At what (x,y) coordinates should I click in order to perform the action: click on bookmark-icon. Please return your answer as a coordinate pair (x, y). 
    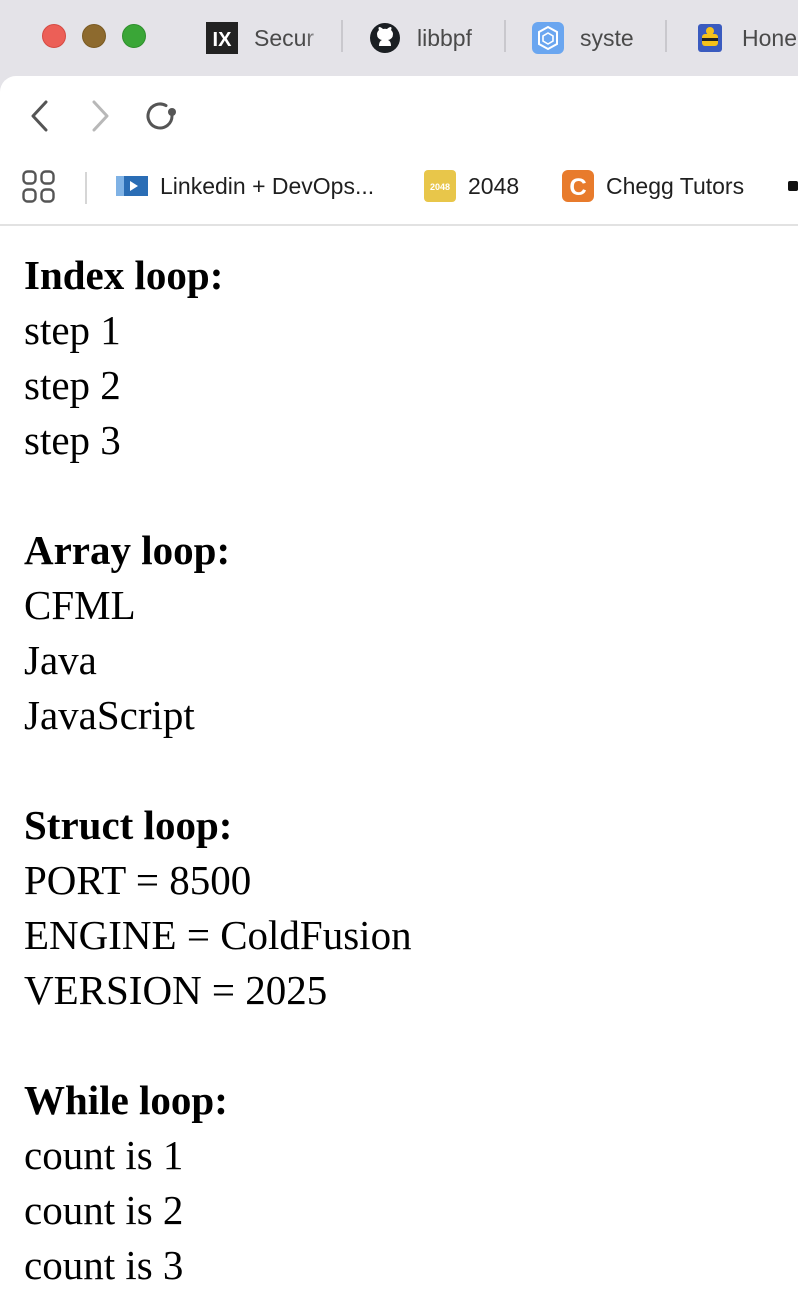
    Looking at the image, I should click on (793, 186).